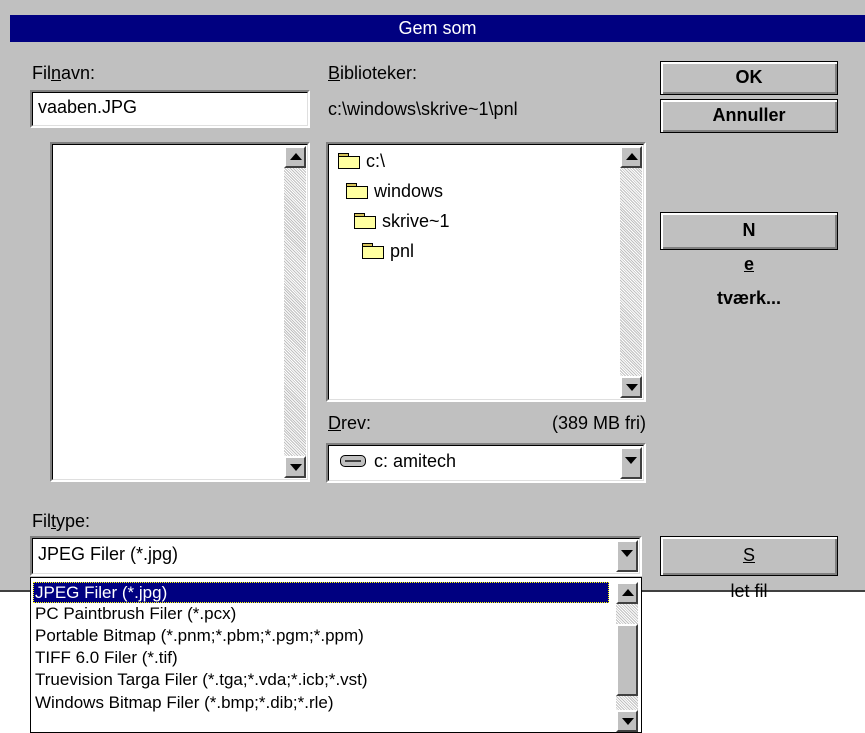 The width and height of the screenshot is (865, 733). What do you see at coordinates (295, 312) in the screenshot?
I see `file-list-scrollbar` at bounding box center [295, 312].